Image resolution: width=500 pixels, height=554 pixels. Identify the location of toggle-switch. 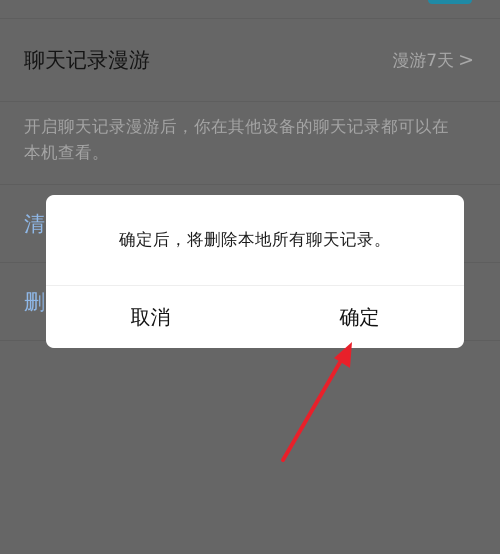
(450, 2).